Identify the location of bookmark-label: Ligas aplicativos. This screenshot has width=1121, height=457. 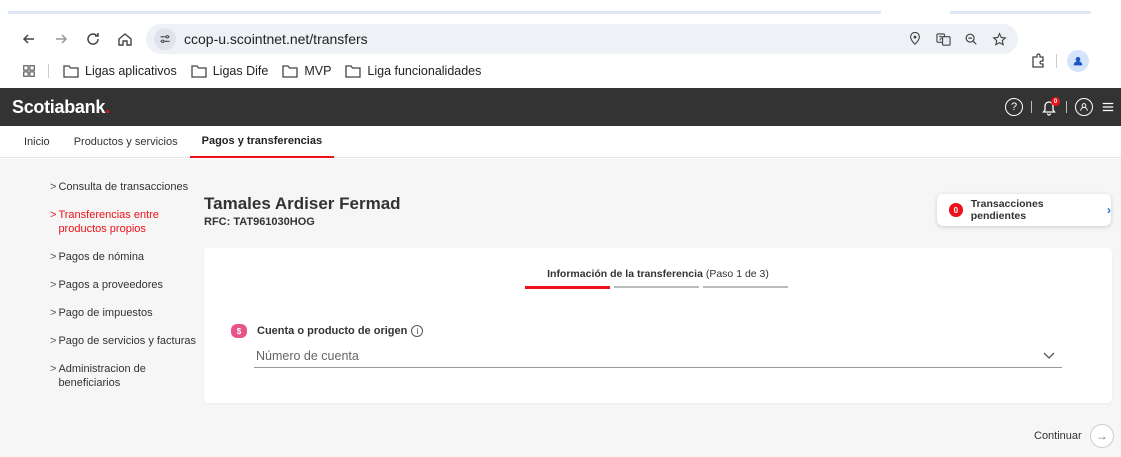
(131, 71).